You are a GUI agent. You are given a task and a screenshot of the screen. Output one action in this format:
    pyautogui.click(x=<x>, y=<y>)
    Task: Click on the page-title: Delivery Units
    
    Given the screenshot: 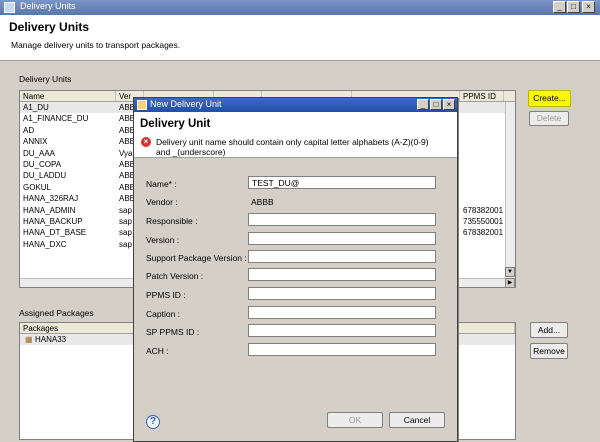 What is the action you would take?
    pyautogui.click(x=49, y=27)
    